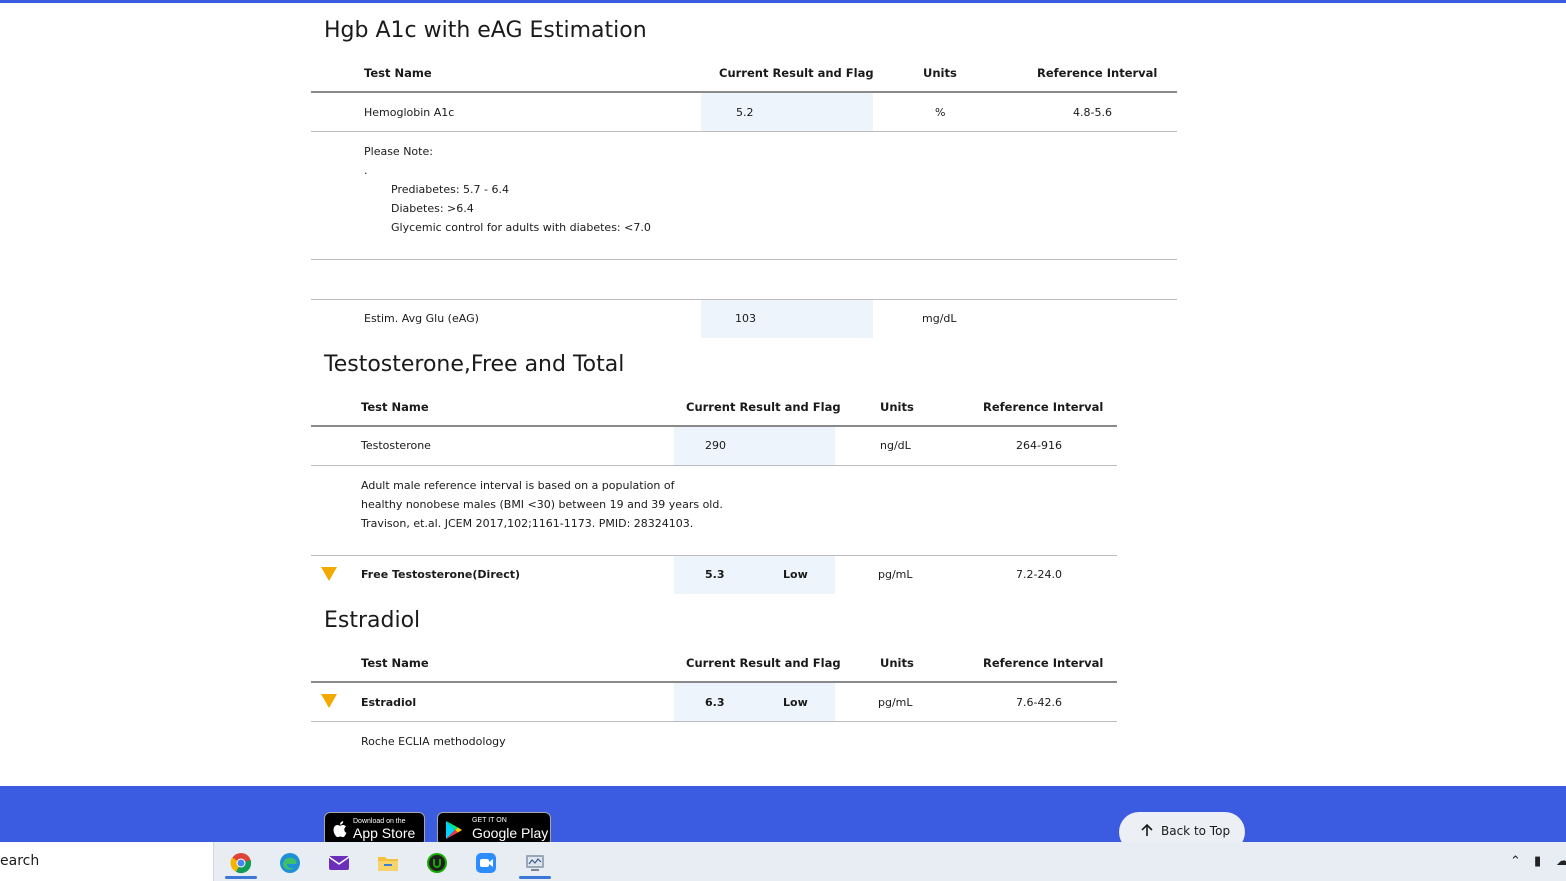  Describe the element at coordinates (489, 820) in the screenshot. I see `google-play-small-label: GET IT ON` at that location.